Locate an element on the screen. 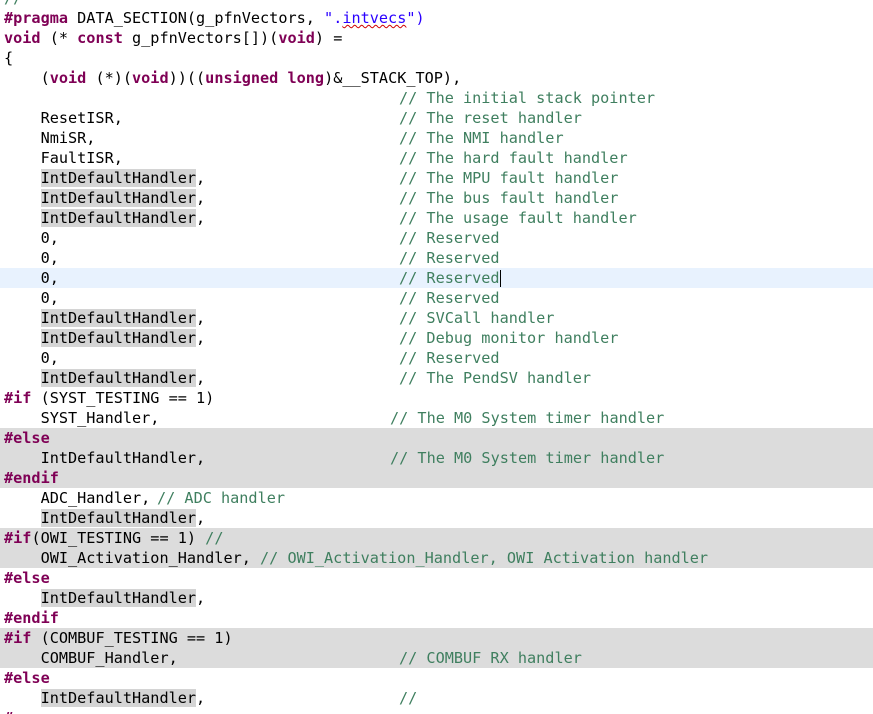  code-line: ADC_Handler, // ADC handler is located at coordinates (436, 498).